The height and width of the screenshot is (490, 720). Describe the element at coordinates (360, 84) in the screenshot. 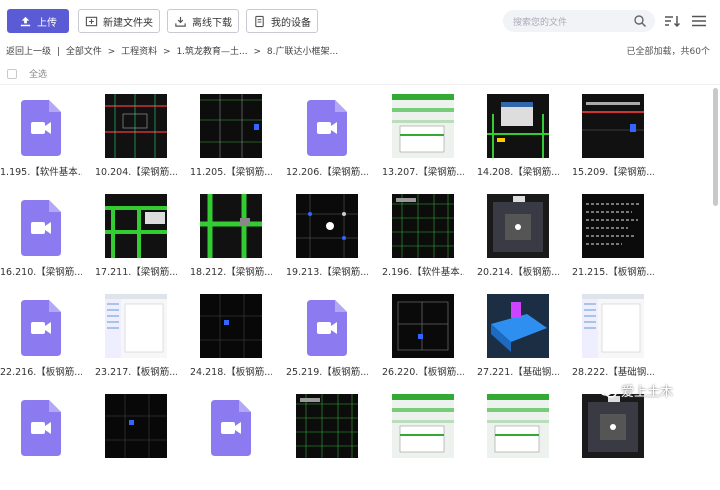

I see `divider` at that location.